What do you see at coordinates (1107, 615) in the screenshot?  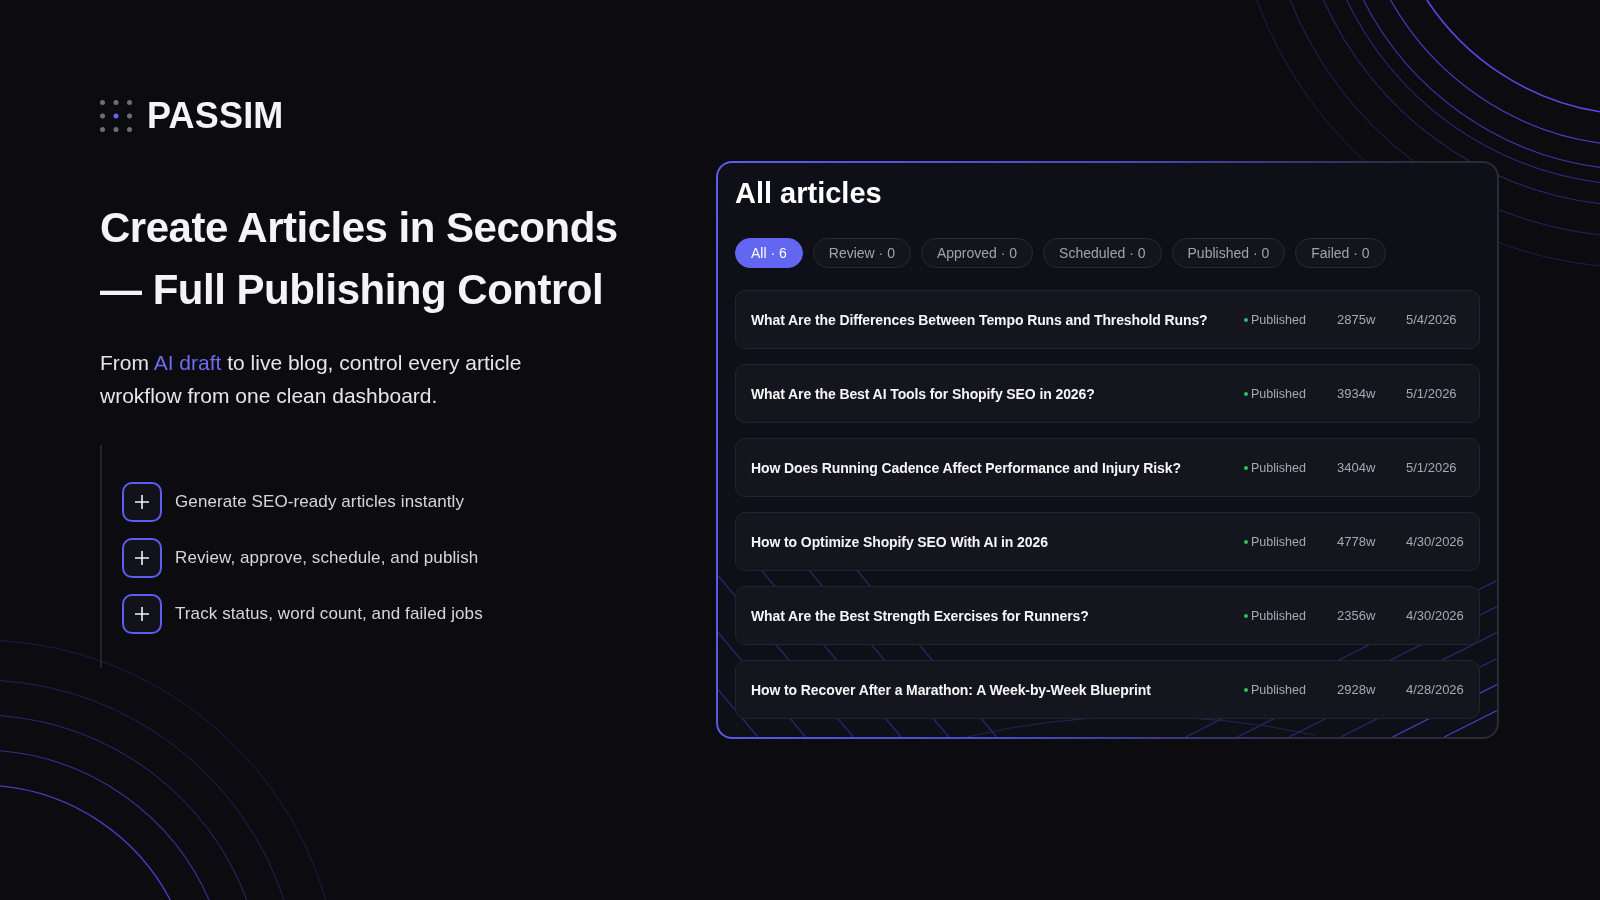 I see `article-row: What Are the Best Strength Exercises for Runners? Published 2356w 4/30/2026` at bounding box center [1107, 615].